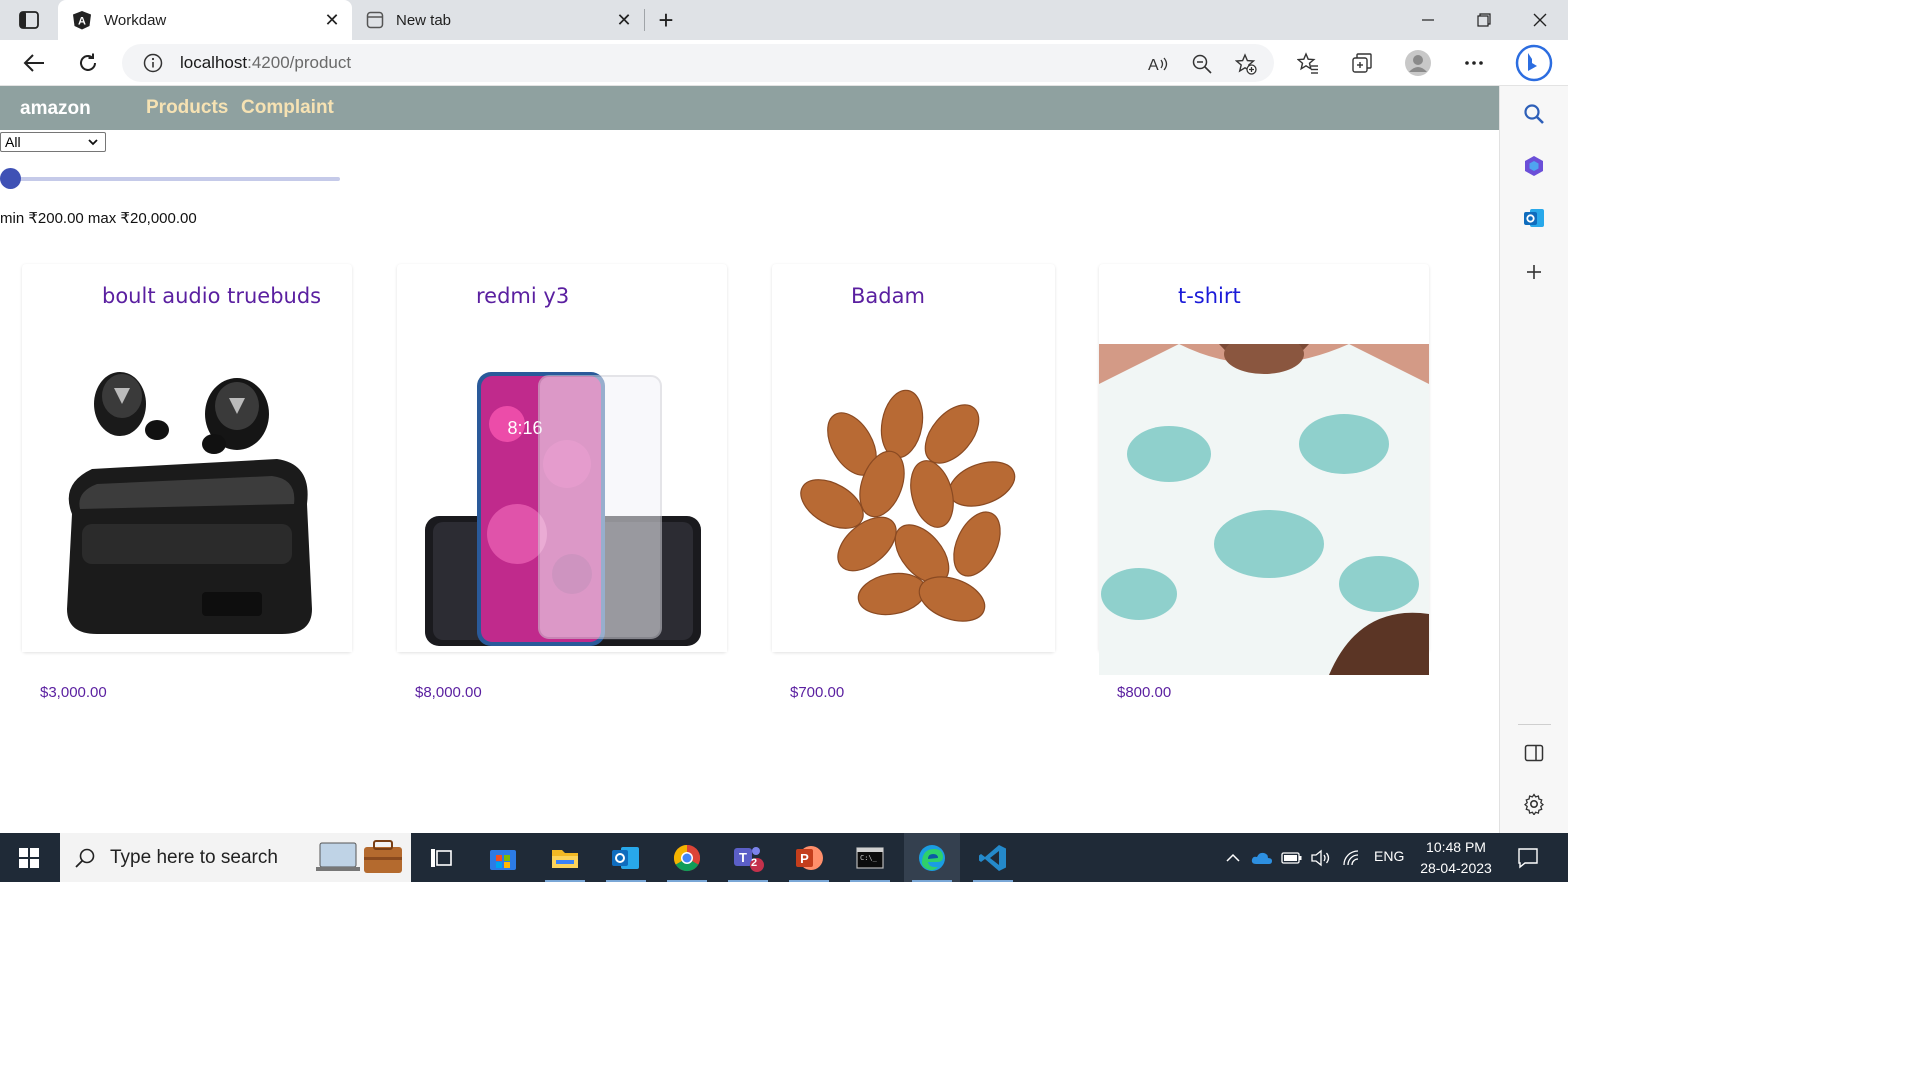 This screenshot has width=1920, height=1080. What do you see at coordinates (235, 857) in the screenshot?
I see `taskbar-search-box: Type here to search` at bounding box center [235, 857].